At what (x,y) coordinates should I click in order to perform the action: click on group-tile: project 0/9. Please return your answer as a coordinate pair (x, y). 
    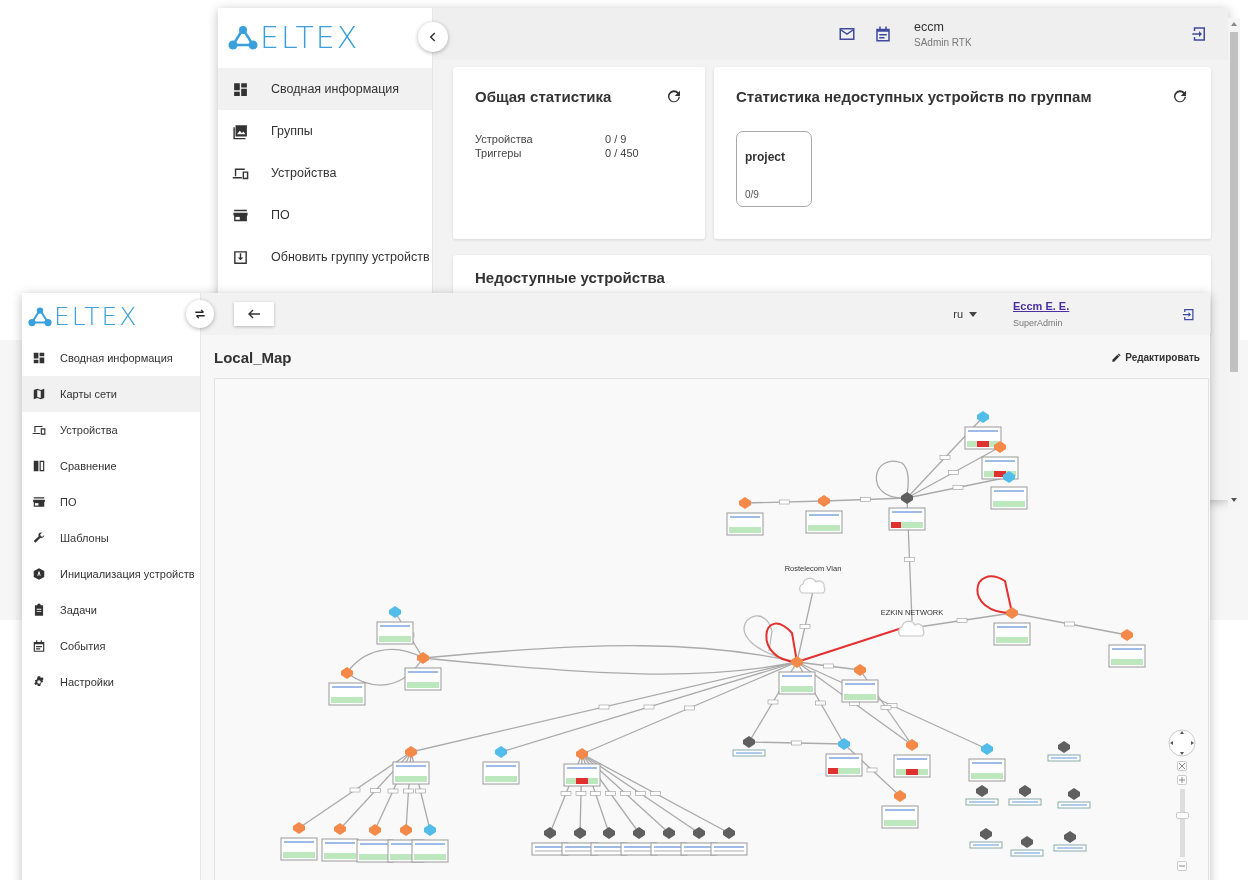
    Looking at the image, I should click on (774, 169).